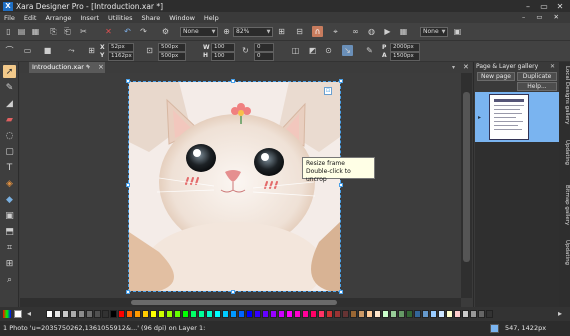  I want to click on side-tab-bitmap-gallery: Bitmap gallery, so click(565, 205).